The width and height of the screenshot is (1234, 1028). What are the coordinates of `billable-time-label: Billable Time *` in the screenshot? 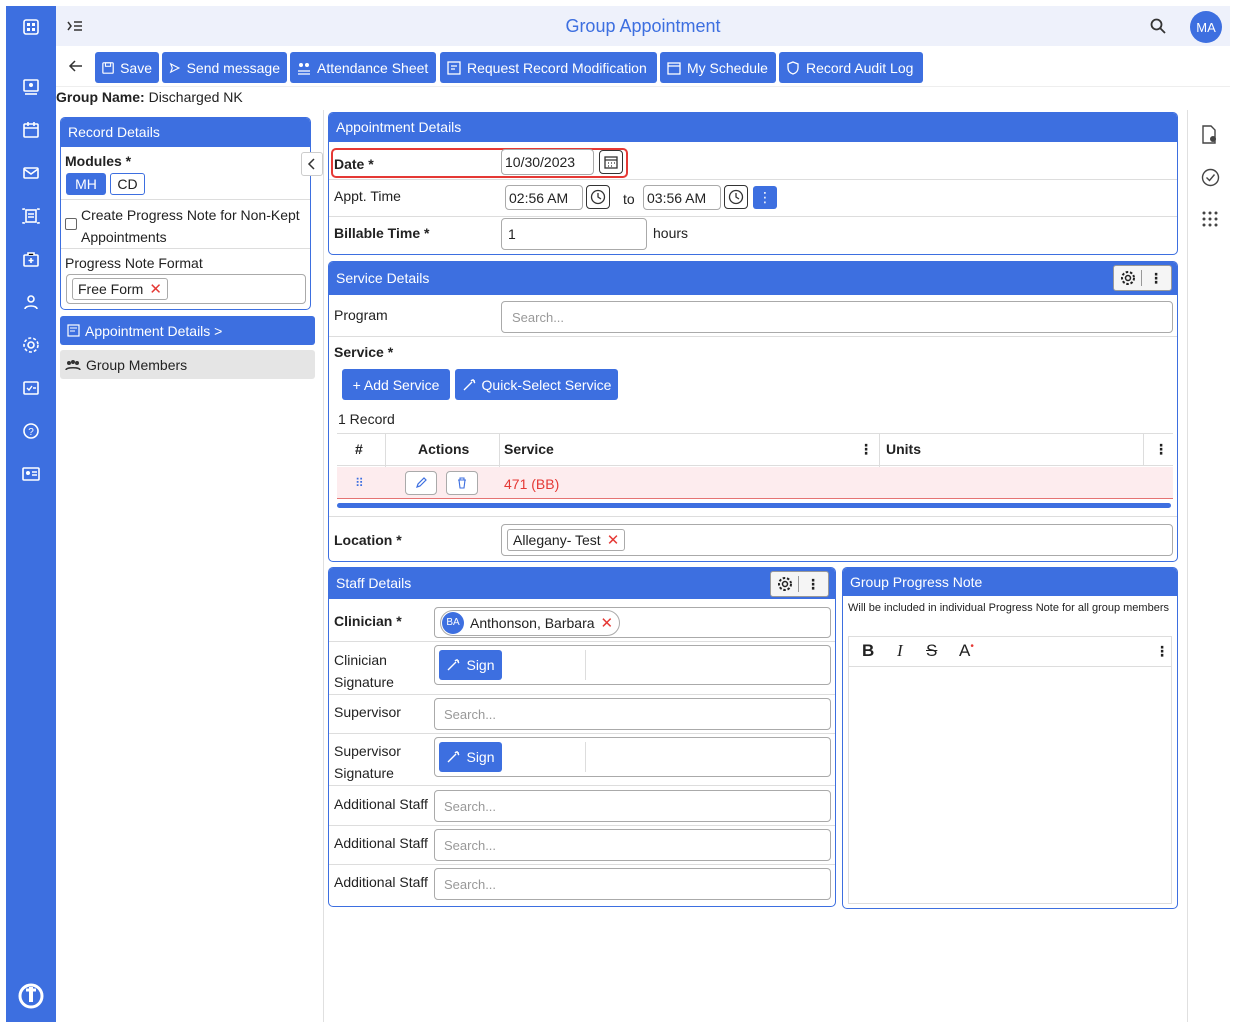 It's located at (382, 233).